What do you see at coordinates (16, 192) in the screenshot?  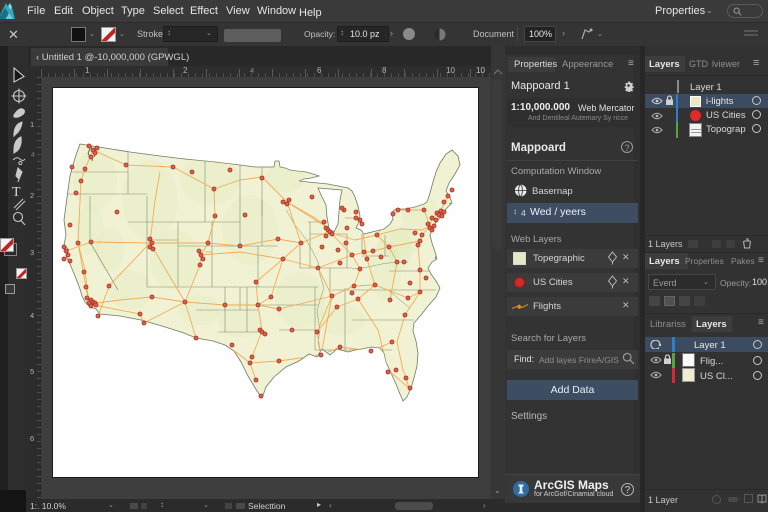 I see `svg-text: T` at bounding box center [16, 192].